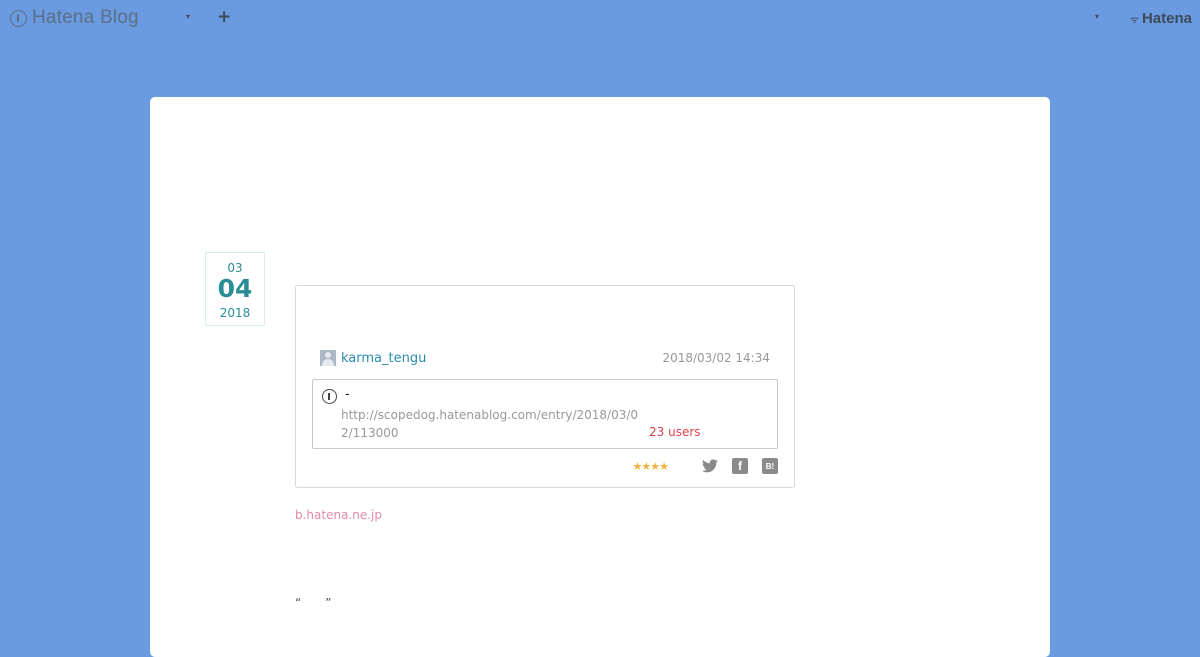 This screenshot has height=657, width=1200. Describe the element at coordinates (328, 358) in the screenshot. I see `avatar-icon` at that location.